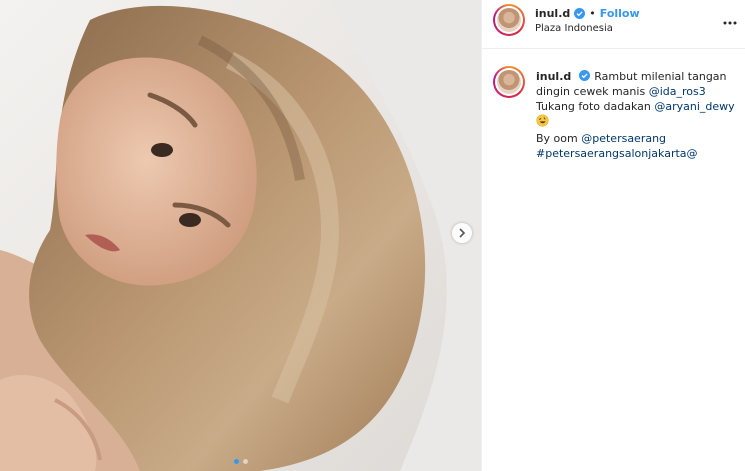 This screenshot has height=471, width=745. Describe the element at coordinates (694, 106) in the screenshot. I see `mention-aryani-dewy: @aryani_dewy` at that location.